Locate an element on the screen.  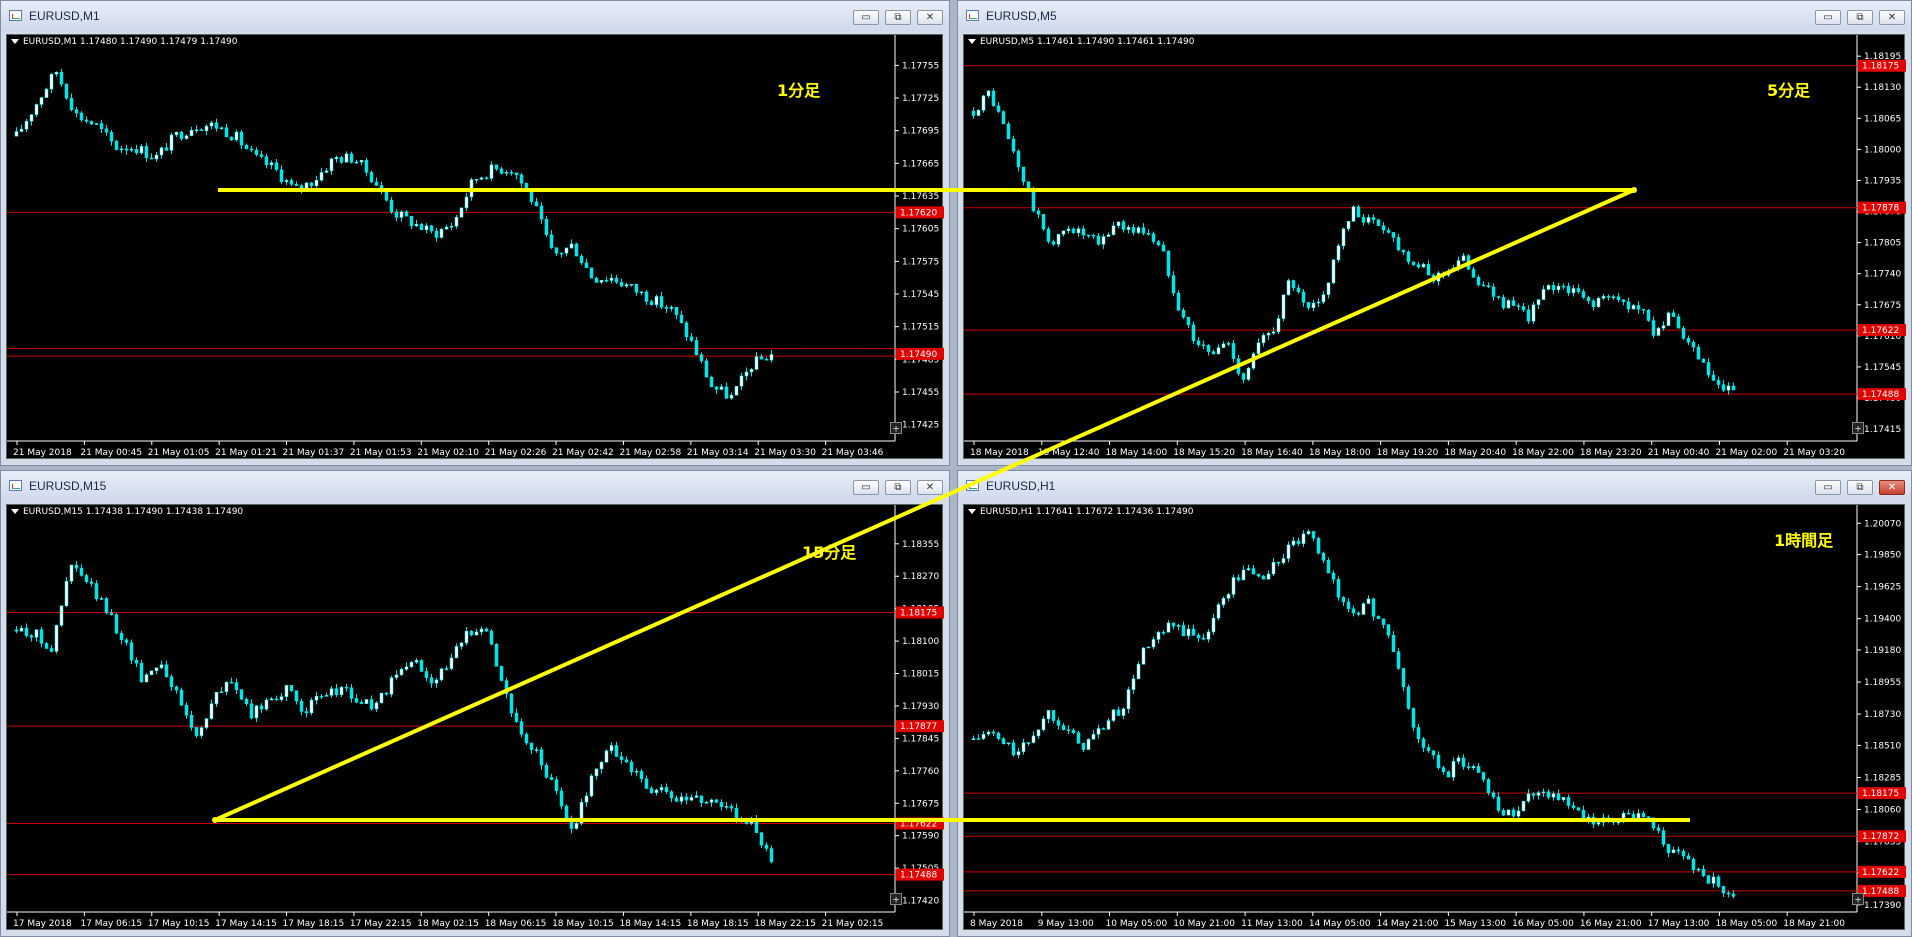
y-tick-label: 1.19625 is located at coordinates (1882, 588).